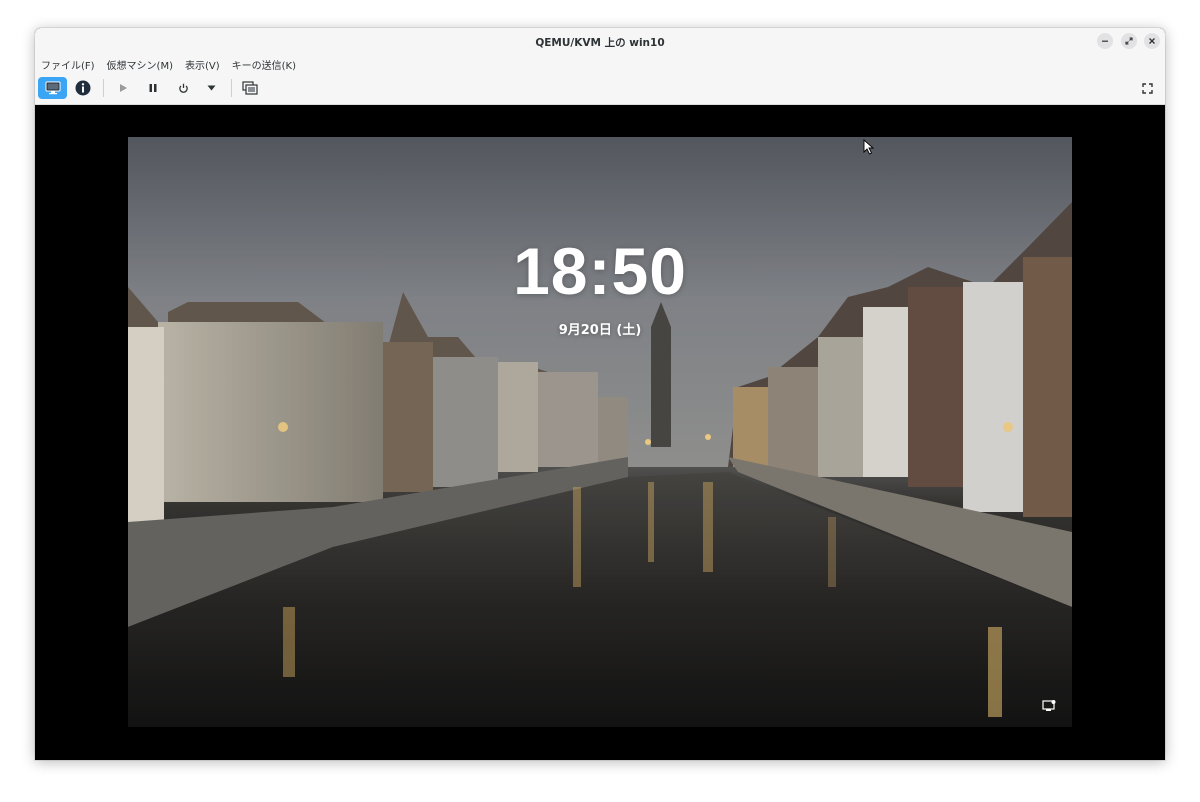  I want to click on play-icon, so click(123, 88).